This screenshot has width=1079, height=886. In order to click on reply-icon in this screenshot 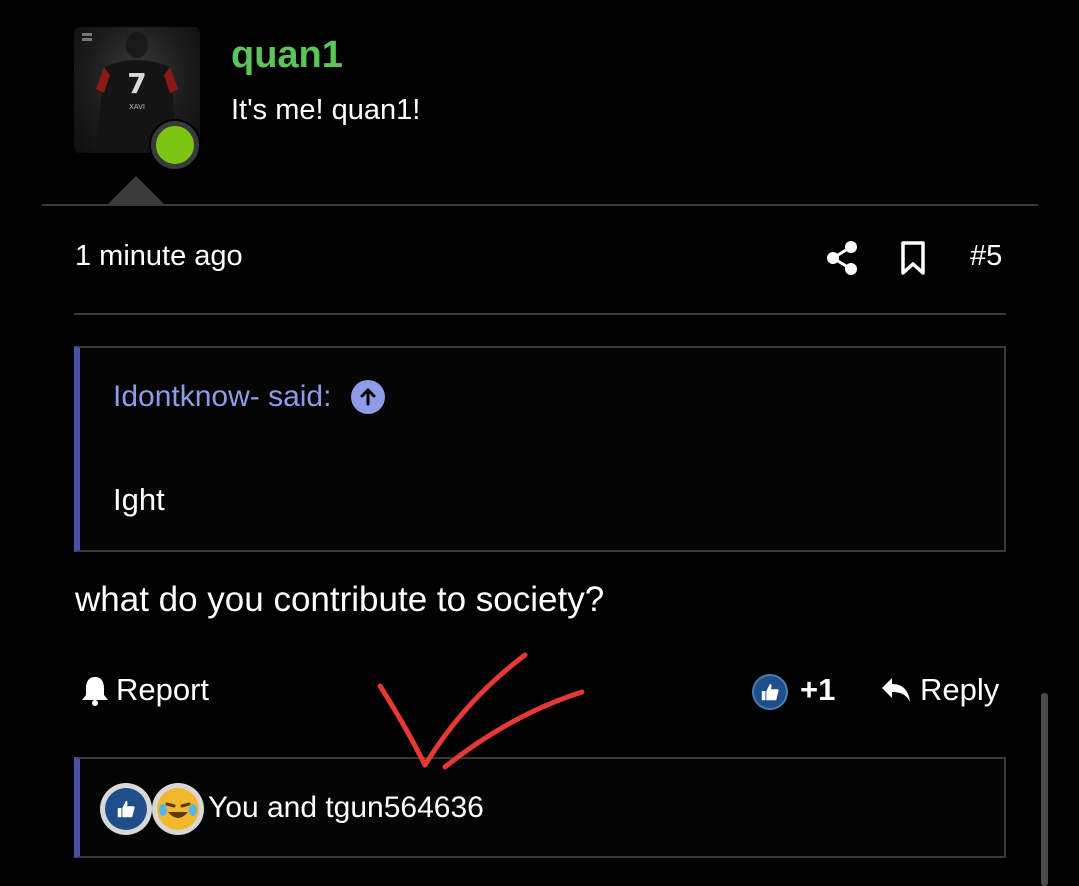, I will do `click(896, 690)`.